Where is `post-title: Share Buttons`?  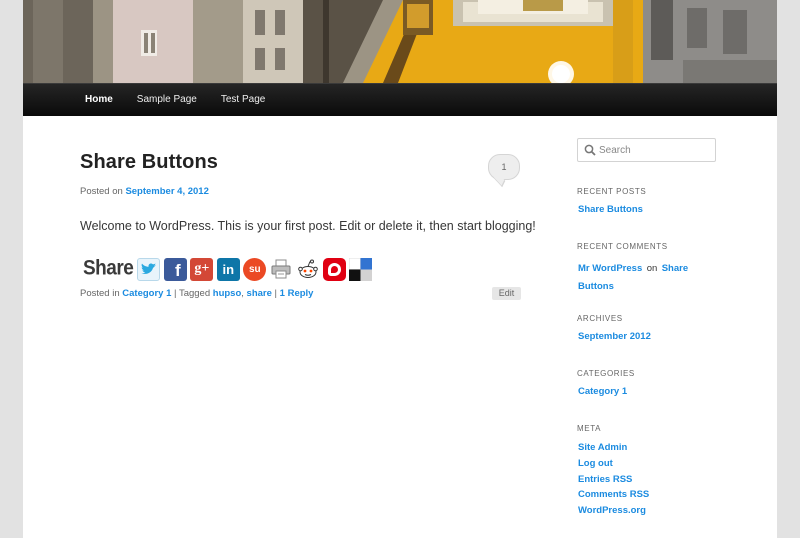
post-title: Share Buttons is located at coordinates (149, 162).